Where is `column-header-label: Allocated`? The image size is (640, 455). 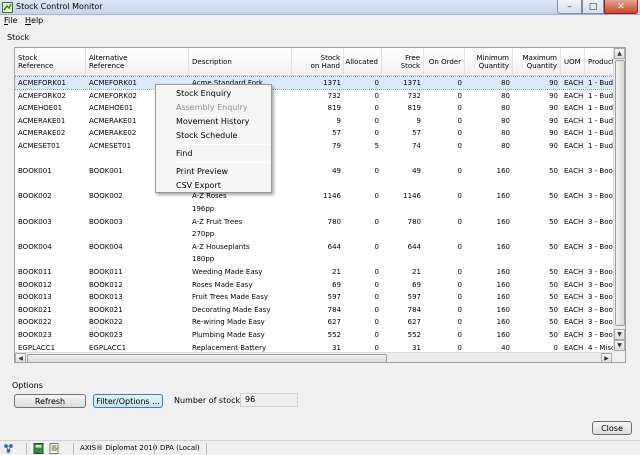
column-header-label: Allocated is located at coordinates (361, 62).